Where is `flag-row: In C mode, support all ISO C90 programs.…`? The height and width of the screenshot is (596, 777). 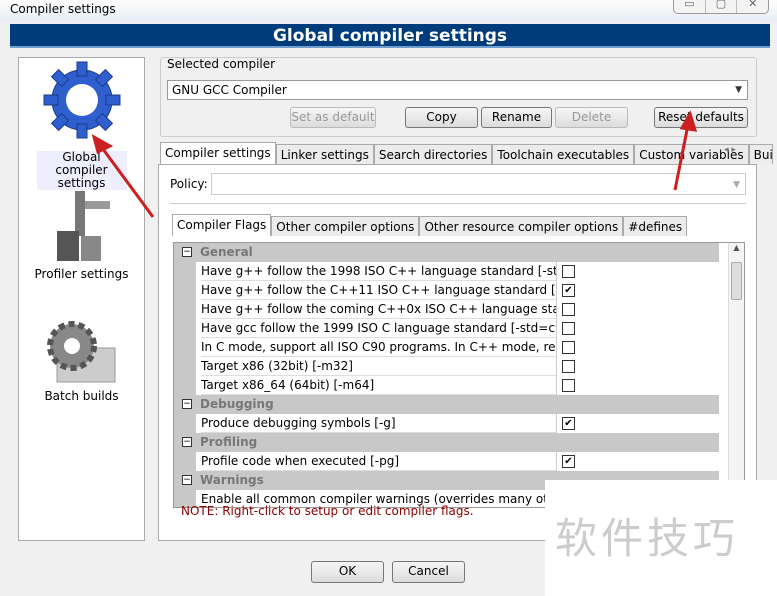 flag-row: In C mode, support all ISO C90 programs.… is located at coordinates (446, 347).